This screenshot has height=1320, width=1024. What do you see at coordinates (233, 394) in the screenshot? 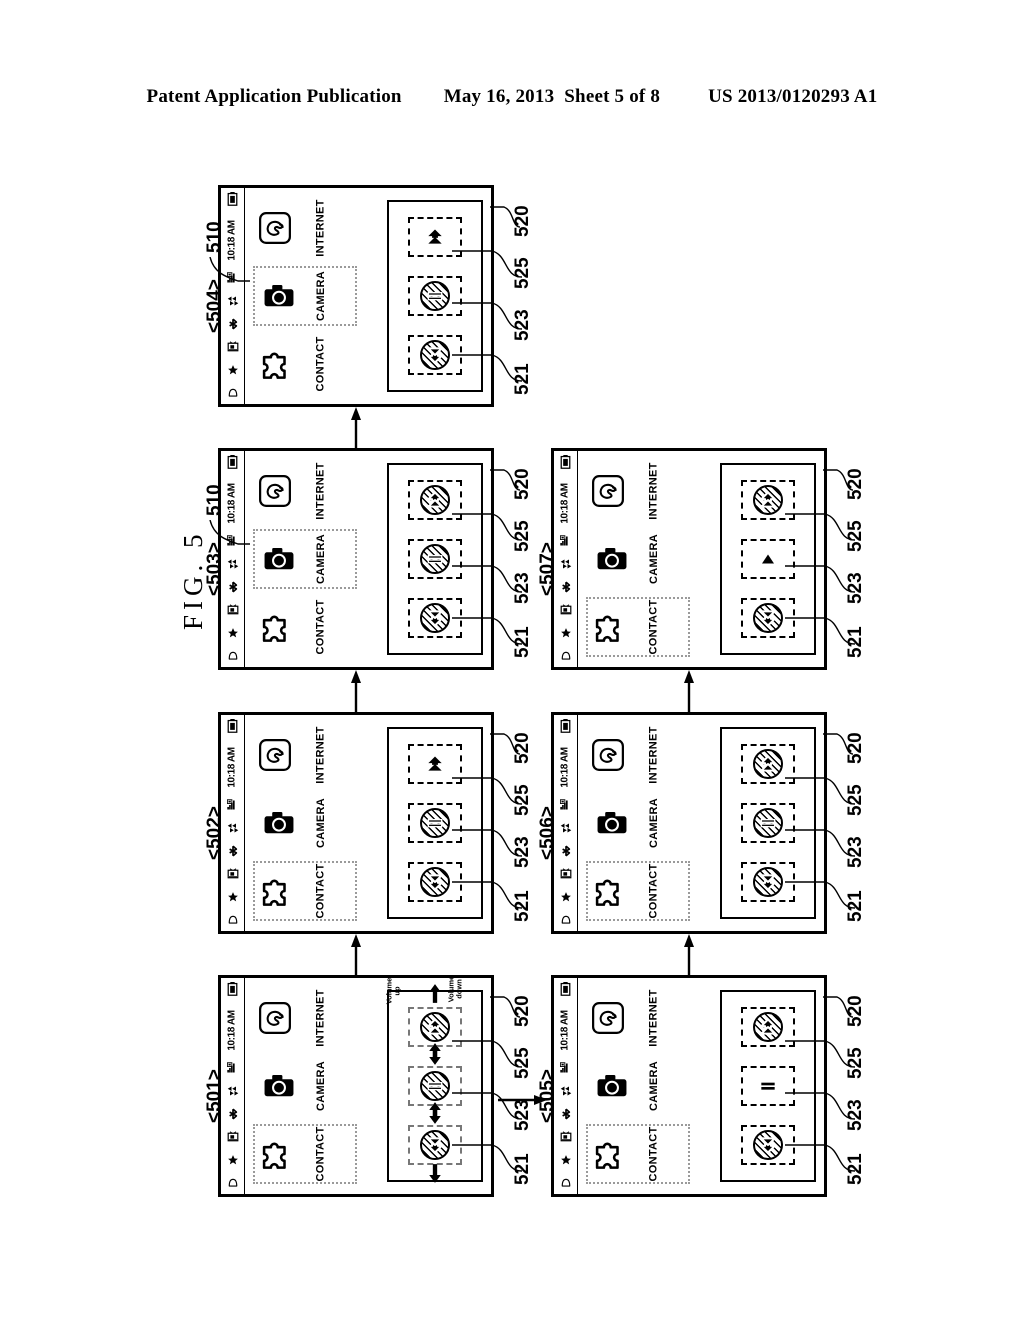
I see `bell-icon` at bounding box center [233, 394].